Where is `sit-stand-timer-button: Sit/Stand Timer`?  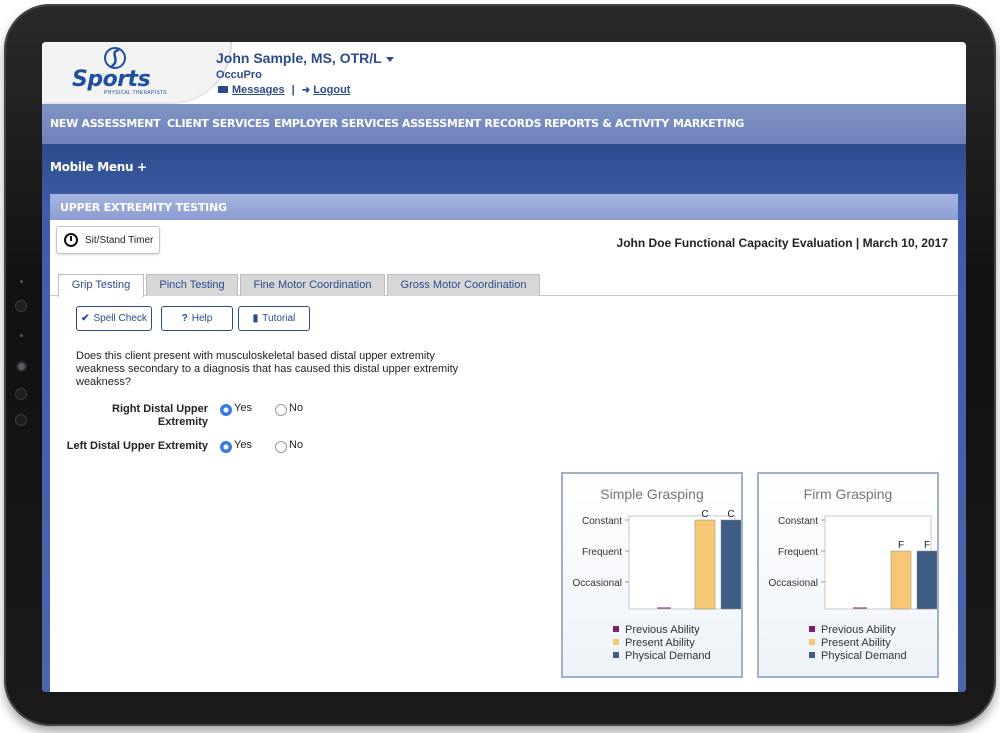
sit-stand-timer-button: Sit/Stand Timer is located at coordinates (108, 240).